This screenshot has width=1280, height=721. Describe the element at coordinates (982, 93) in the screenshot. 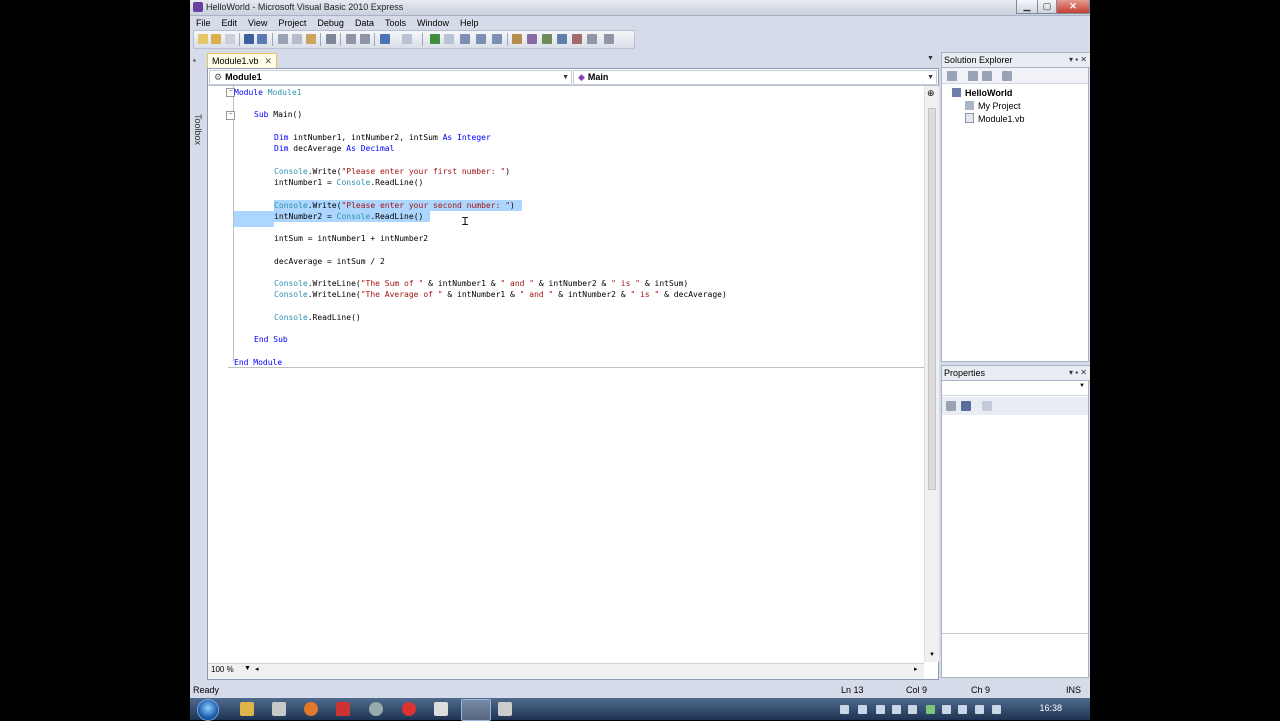

I see `tree-item-helloworld: HelloWorld` at that location.